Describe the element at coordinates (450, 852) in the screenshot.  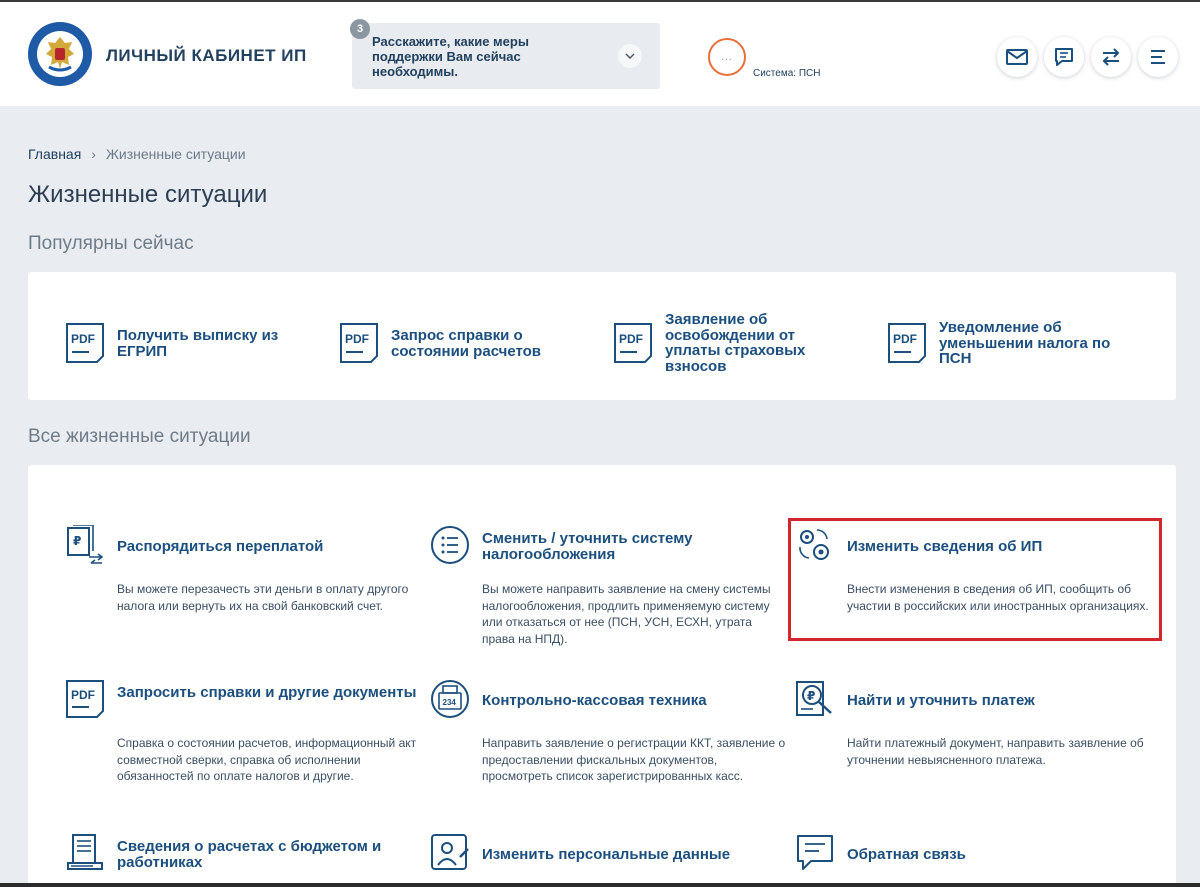
I see `person-card-icon` at that location.